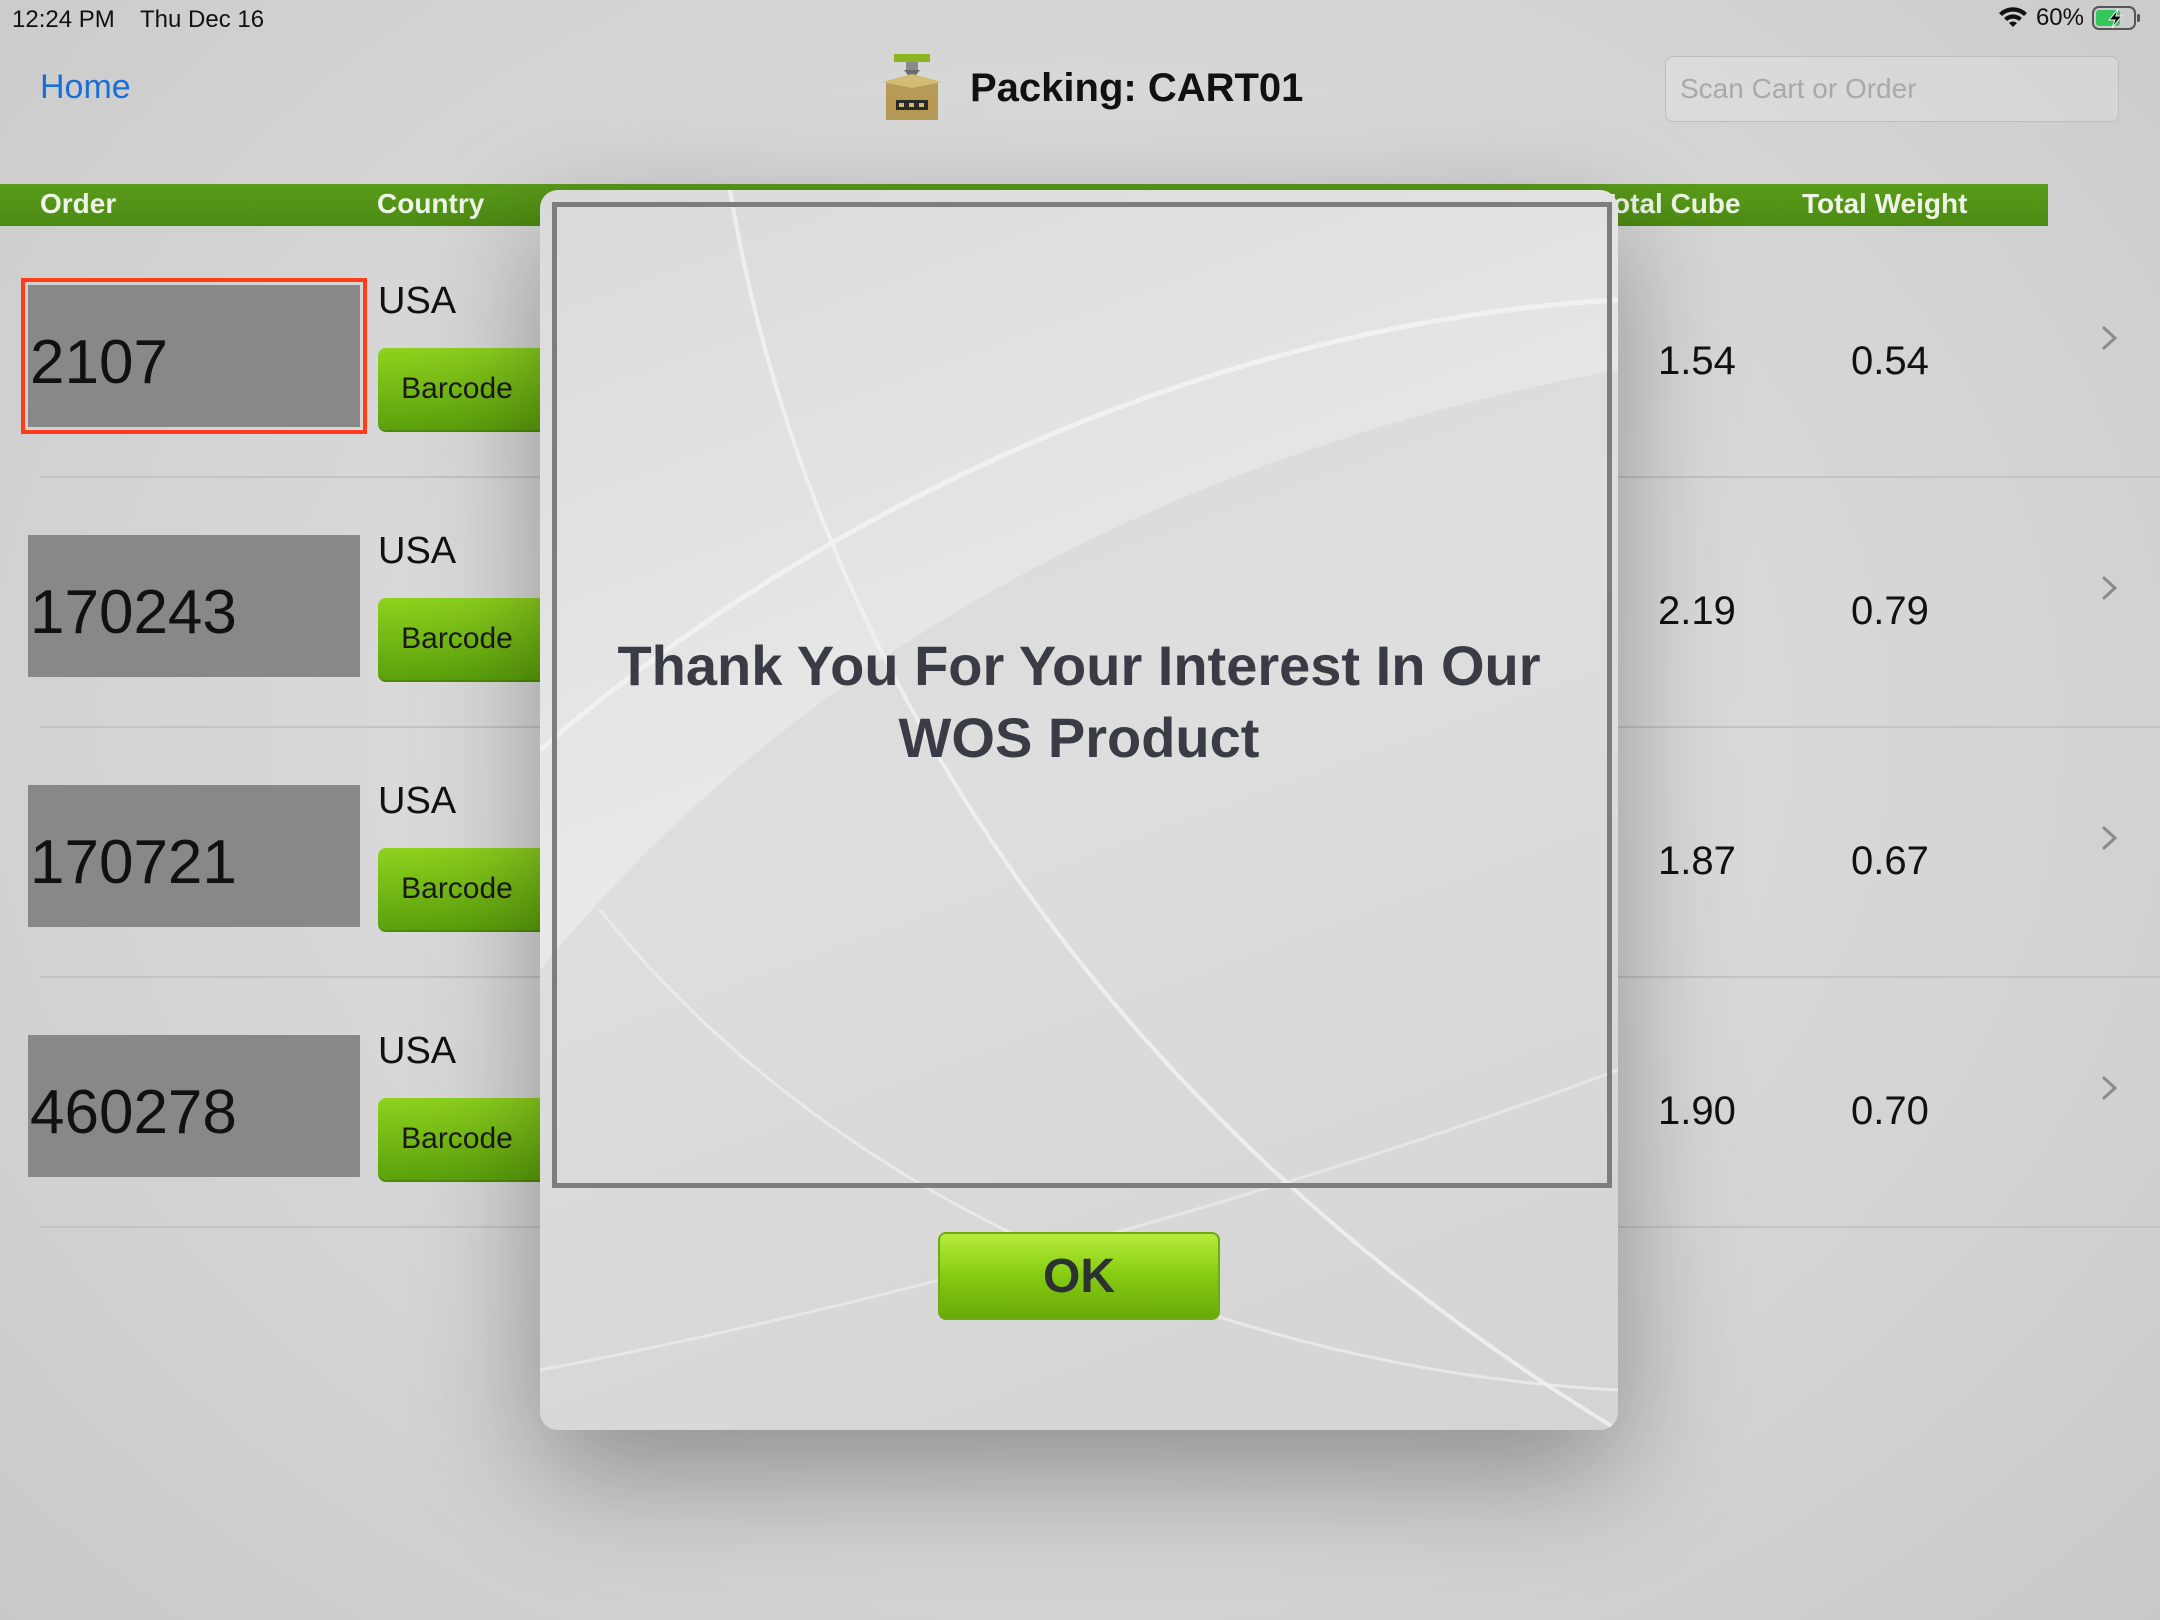  What do you see at coordinates (133, 862) in the screenshot?
I see `order-number: 170721` at bounding box center [133, 862].